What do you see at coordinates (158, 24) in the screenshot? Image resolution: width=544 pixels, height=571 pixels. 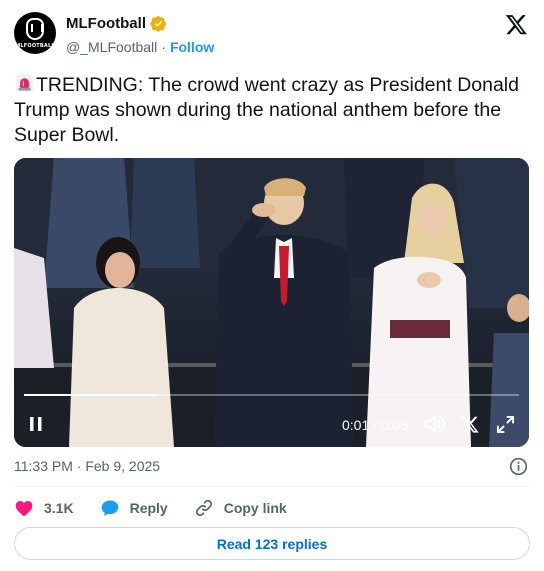 I see `verified-badge-icon` at bounding box center [158, 24].